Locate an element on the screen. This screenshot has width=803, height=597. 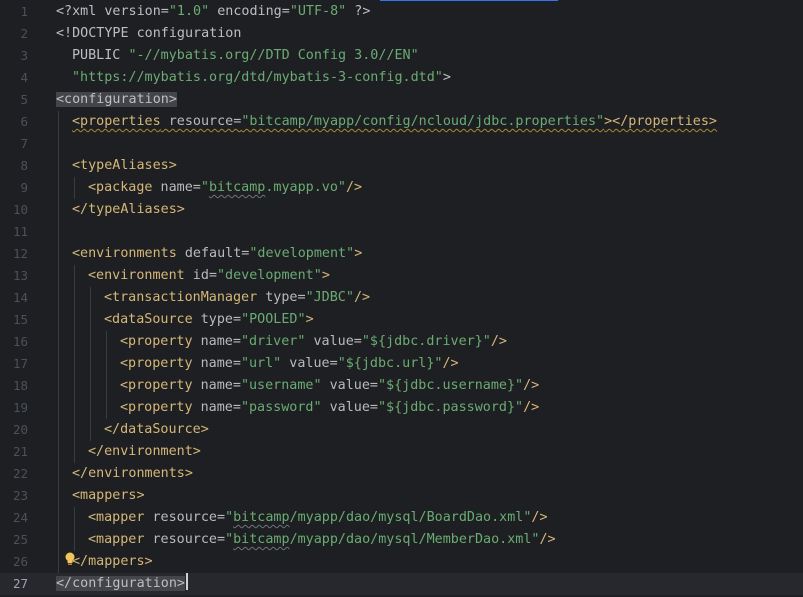
code-text: <!DOCTYPE configuration is located at coordinates (148, 34).